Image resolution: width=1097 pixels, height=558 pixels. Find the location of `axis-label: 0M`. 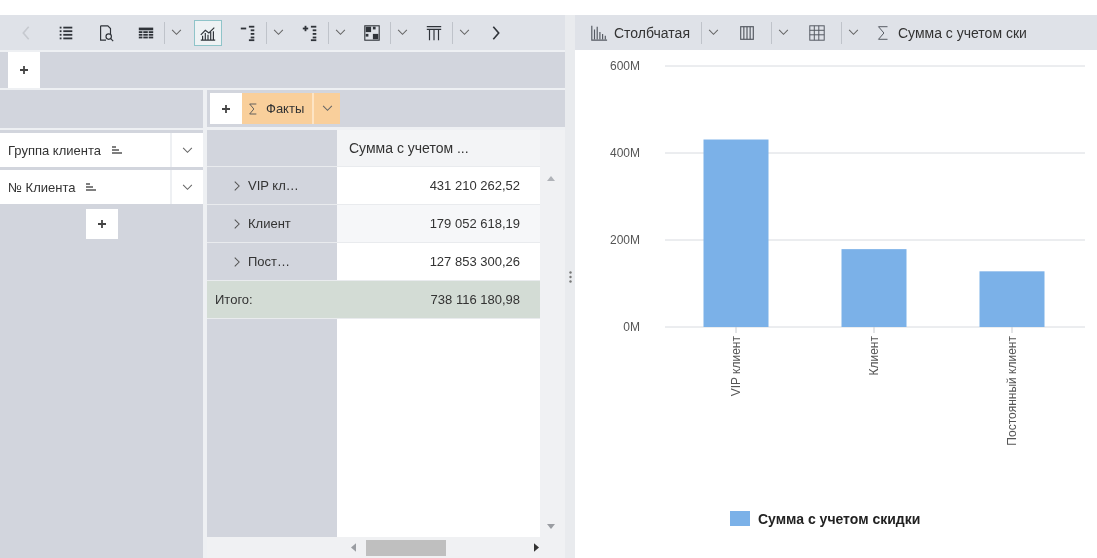

axis-label: 0M is located at coordinates (631, 327).